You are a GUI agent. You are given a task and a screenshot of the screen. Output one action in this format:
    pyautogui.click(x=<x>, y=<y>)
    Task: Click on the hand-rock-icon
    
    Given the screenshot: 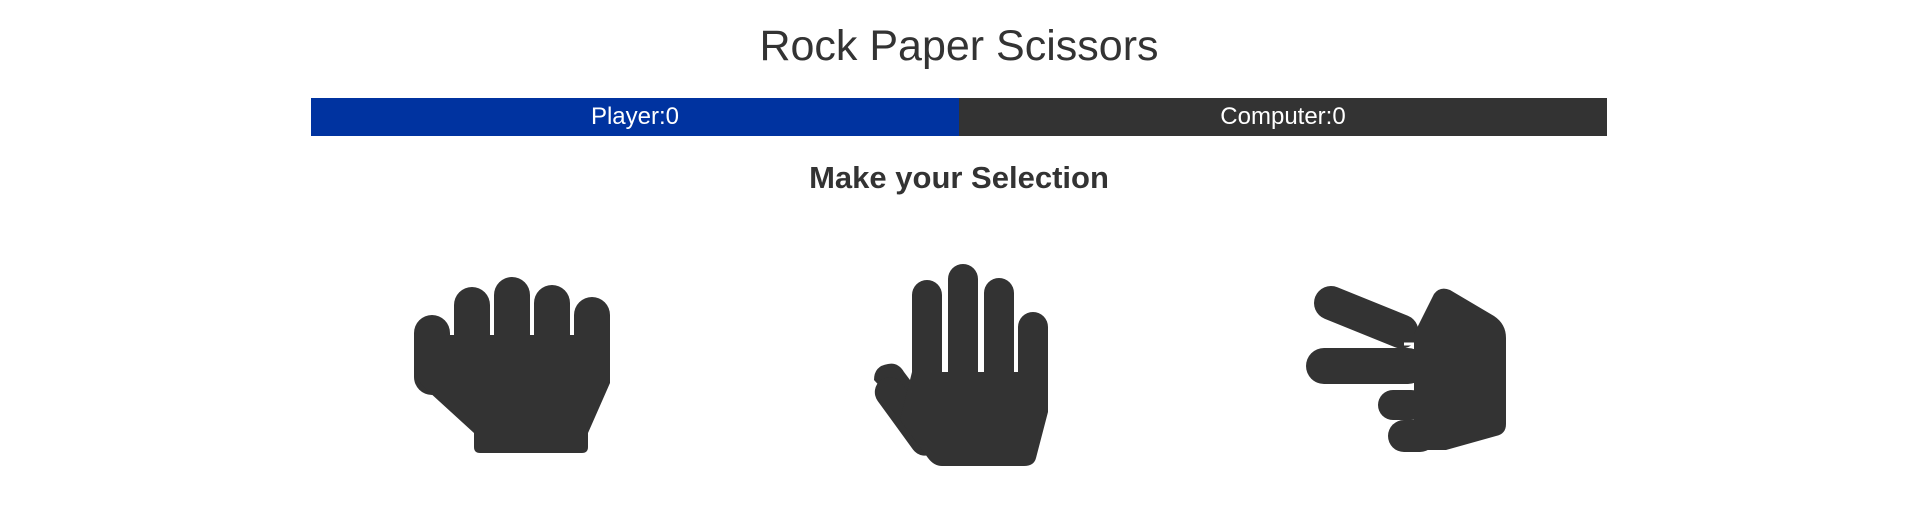 What is the action you would take?
    pyautogui.click(x=512, y=365)
    